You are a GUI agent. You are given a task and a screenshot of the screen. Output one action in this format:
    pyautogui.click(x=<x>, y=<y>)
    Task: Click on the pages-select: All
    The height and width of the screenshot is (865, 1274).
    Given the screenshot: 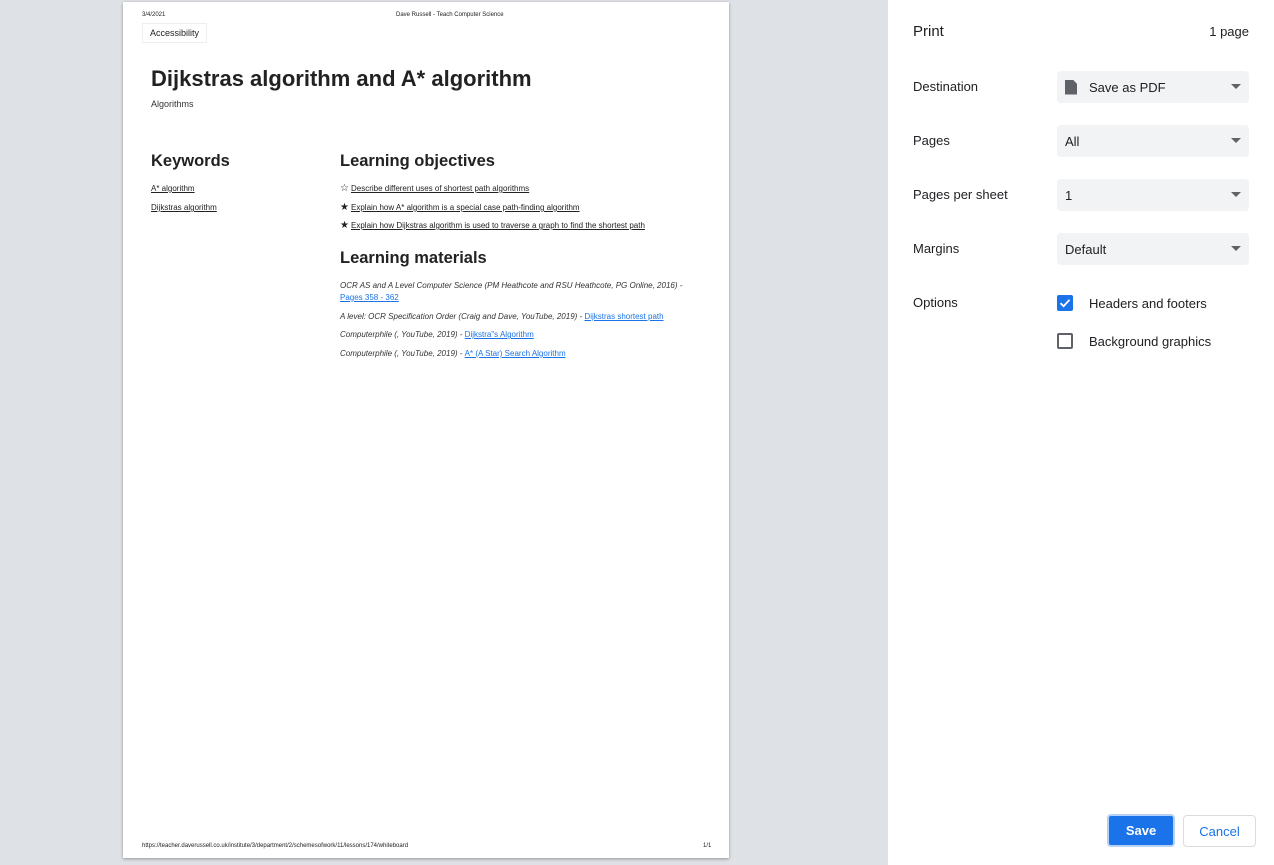 What is the action you would take?
    pyautogui.click(x=1153, y=141)
    